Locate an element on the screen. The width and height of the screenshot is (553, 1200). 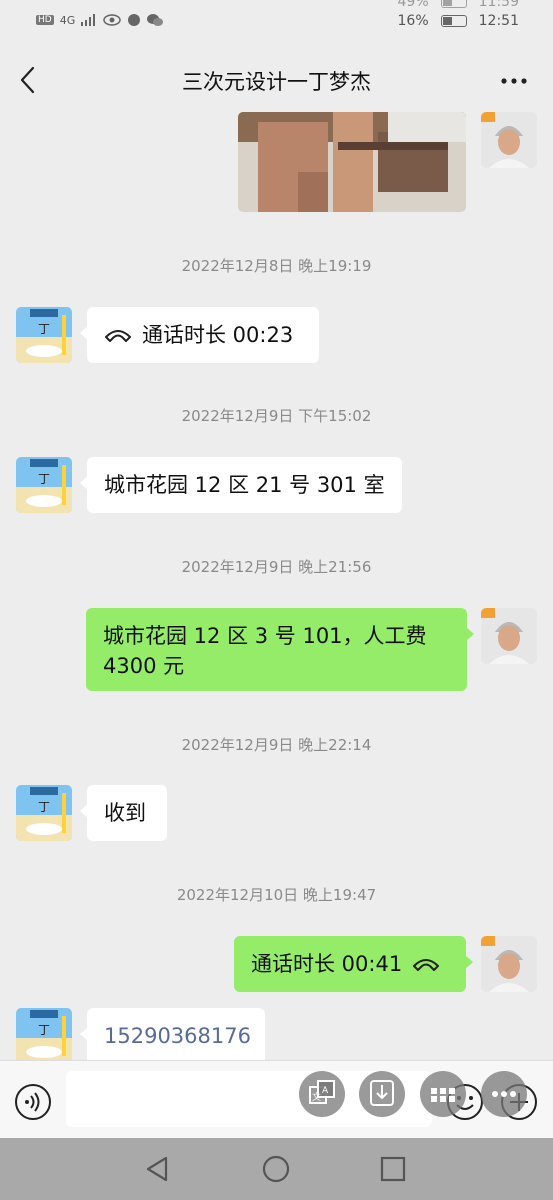
image-message is located at coordinates (352, 162).